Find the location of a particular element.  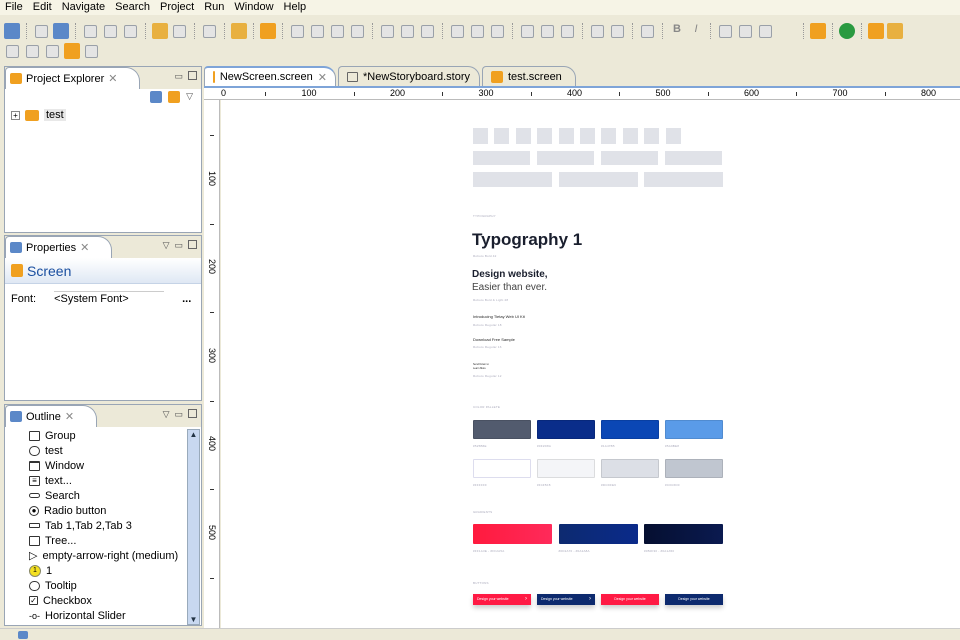

copy-icon is located at coordinates (110, 31).